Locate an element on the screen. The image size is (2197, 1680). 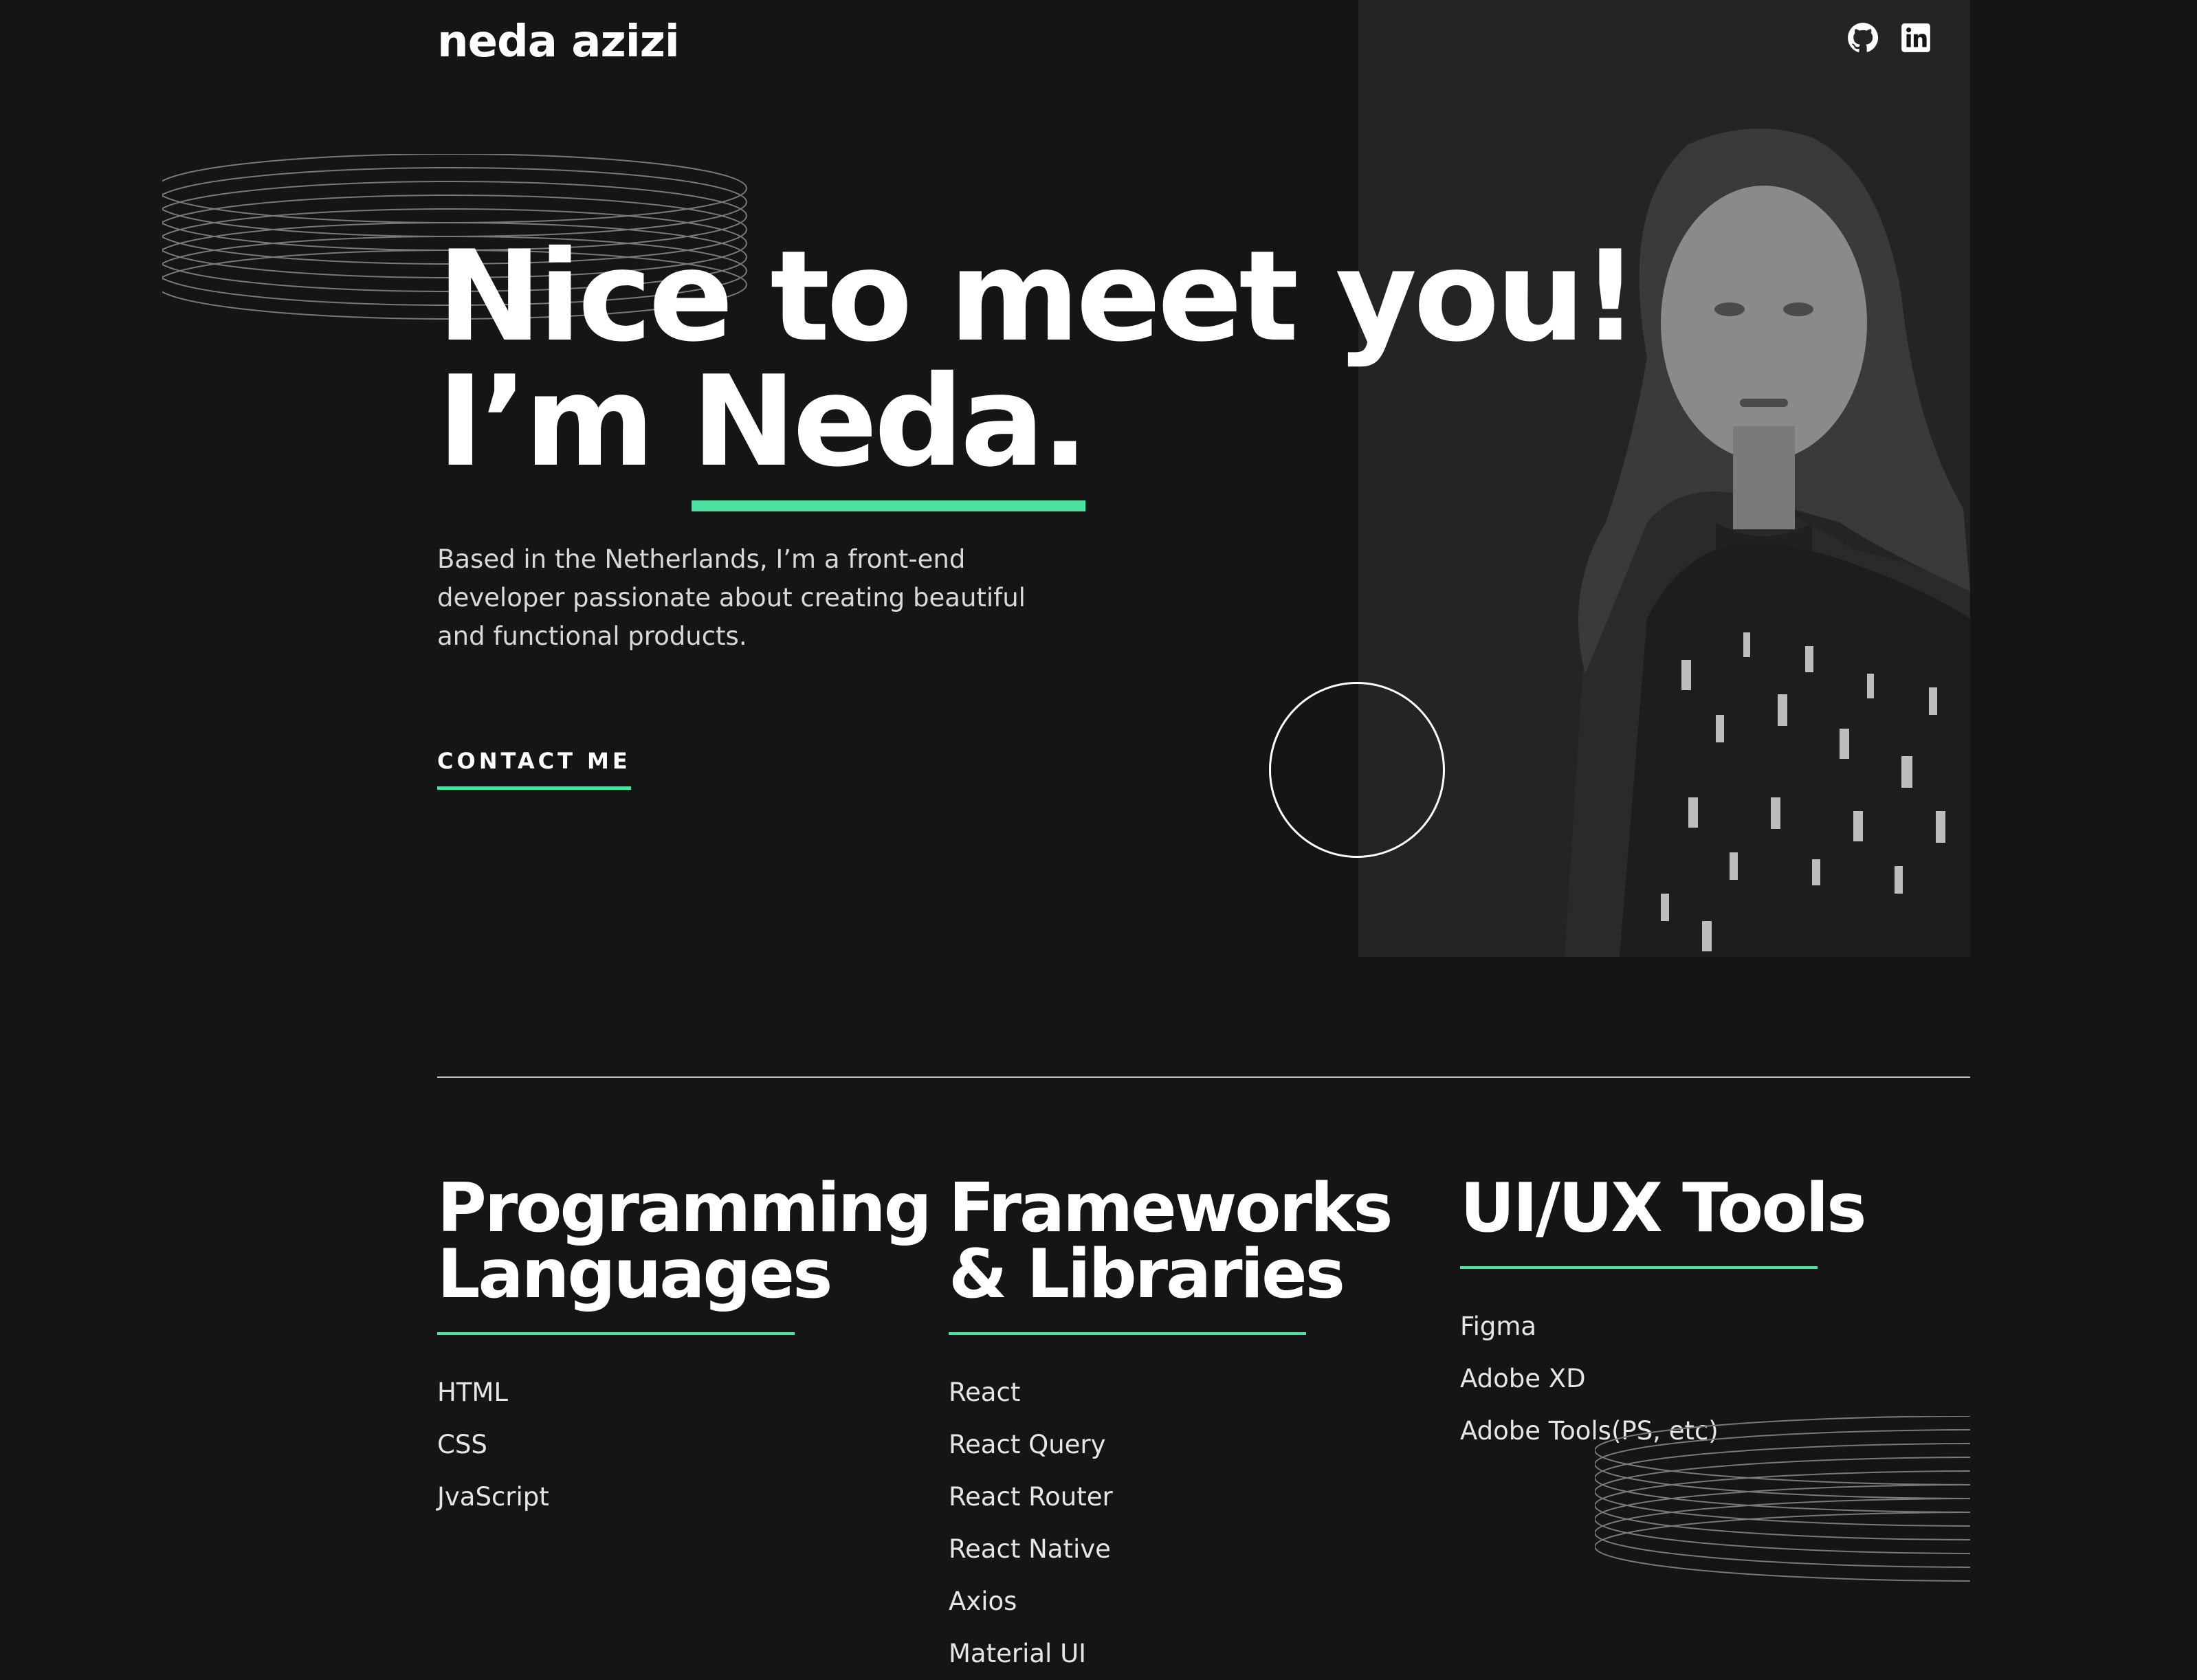
skill-item: JvaScript is located at coordinates (493, 1497).